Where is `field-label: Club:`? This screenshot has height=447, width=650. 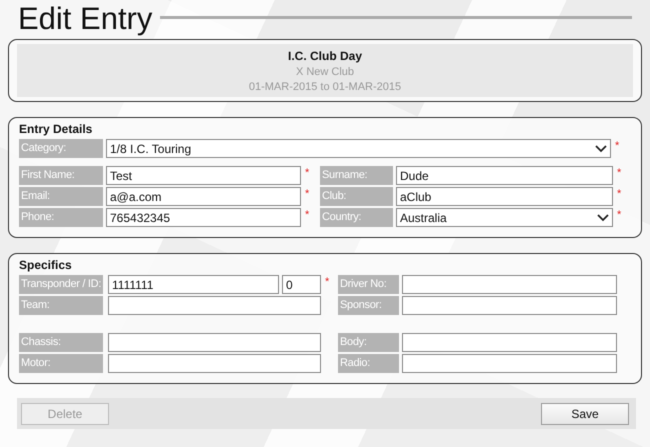
field-label: Club: is located at coordinates (356, 196).